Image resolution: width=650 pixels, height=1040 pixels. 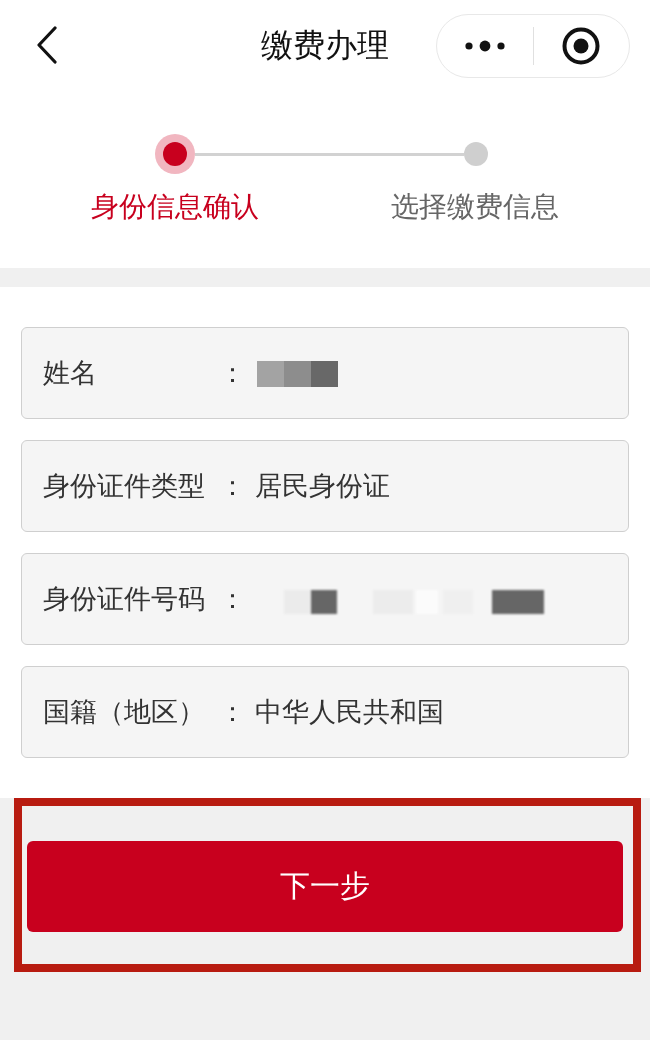 I want to click on more-icon, so click(x=484, y=46).